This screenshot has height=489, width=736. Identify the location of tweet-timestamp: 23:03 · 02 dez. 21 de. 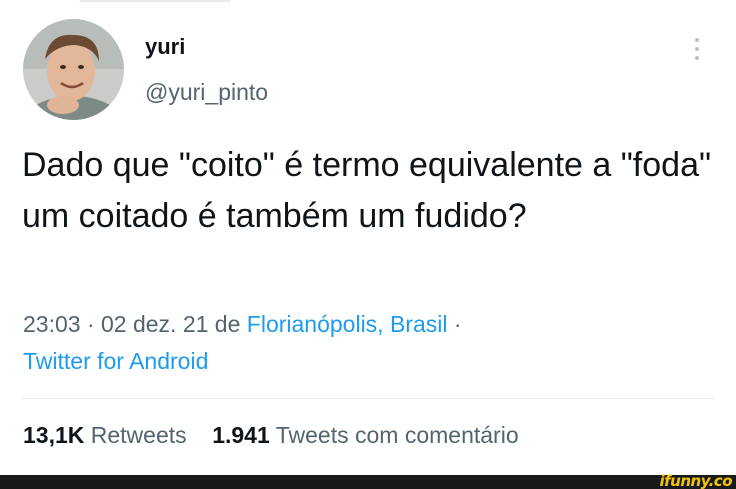
(135, 324).